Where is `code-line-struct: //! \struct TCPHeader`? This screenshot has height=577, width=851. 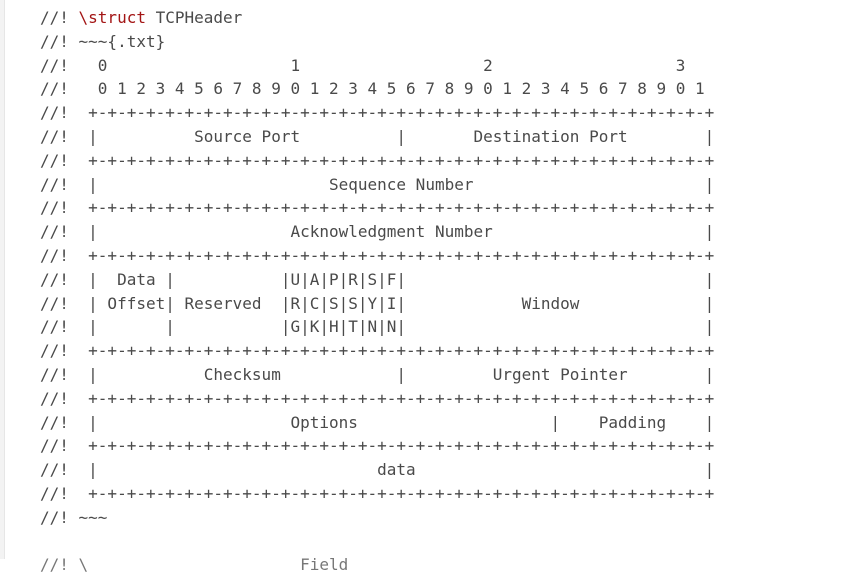 code-line-struct: //! \struct TCPHeader is located at coordinates (377, 18).